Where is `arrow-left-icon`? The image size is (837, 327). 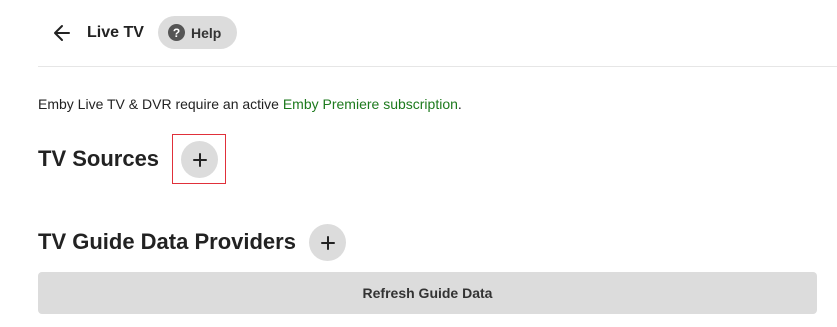 arrow-left-icon is located at coordinates (62, 33).